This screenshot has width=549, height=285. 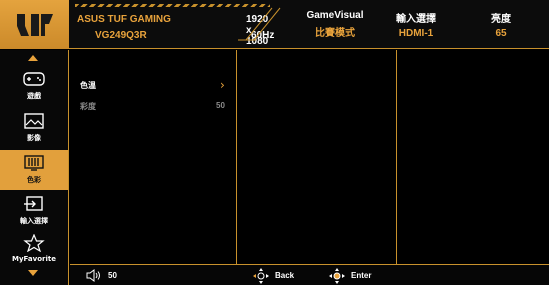 I want to click on sidebar-label-color: 色彩, so click(x=34, y=180).